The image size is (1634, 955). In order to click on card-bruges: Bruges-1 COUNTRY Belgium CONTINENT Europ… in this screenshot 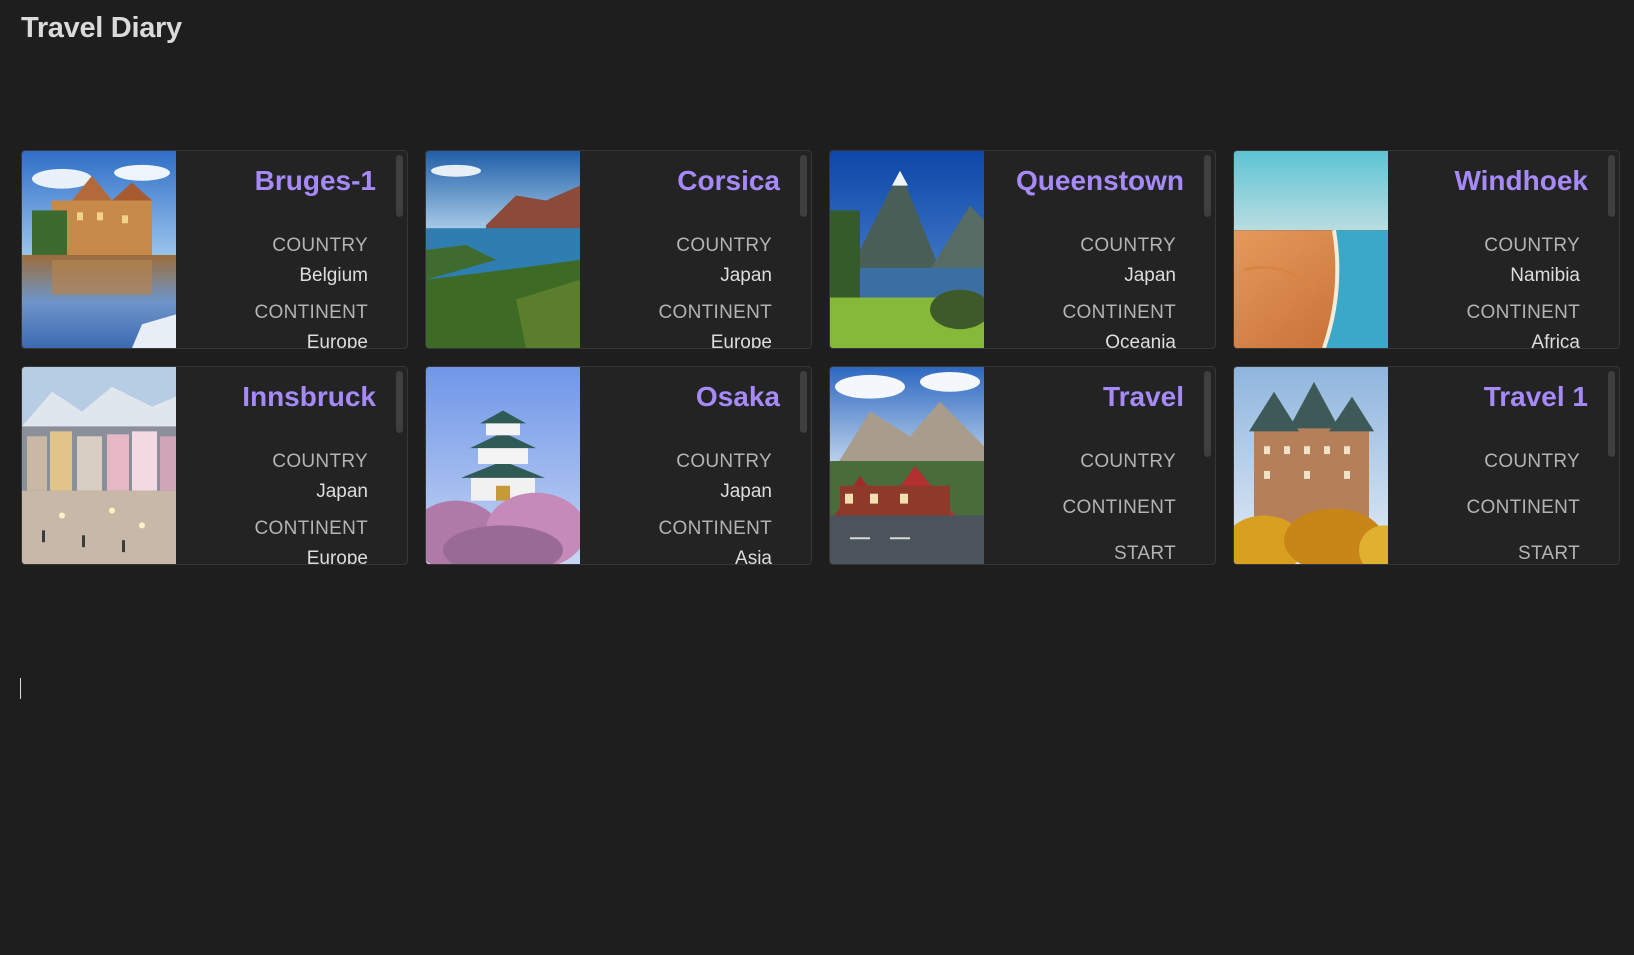, I will do `click(214, 249)`.